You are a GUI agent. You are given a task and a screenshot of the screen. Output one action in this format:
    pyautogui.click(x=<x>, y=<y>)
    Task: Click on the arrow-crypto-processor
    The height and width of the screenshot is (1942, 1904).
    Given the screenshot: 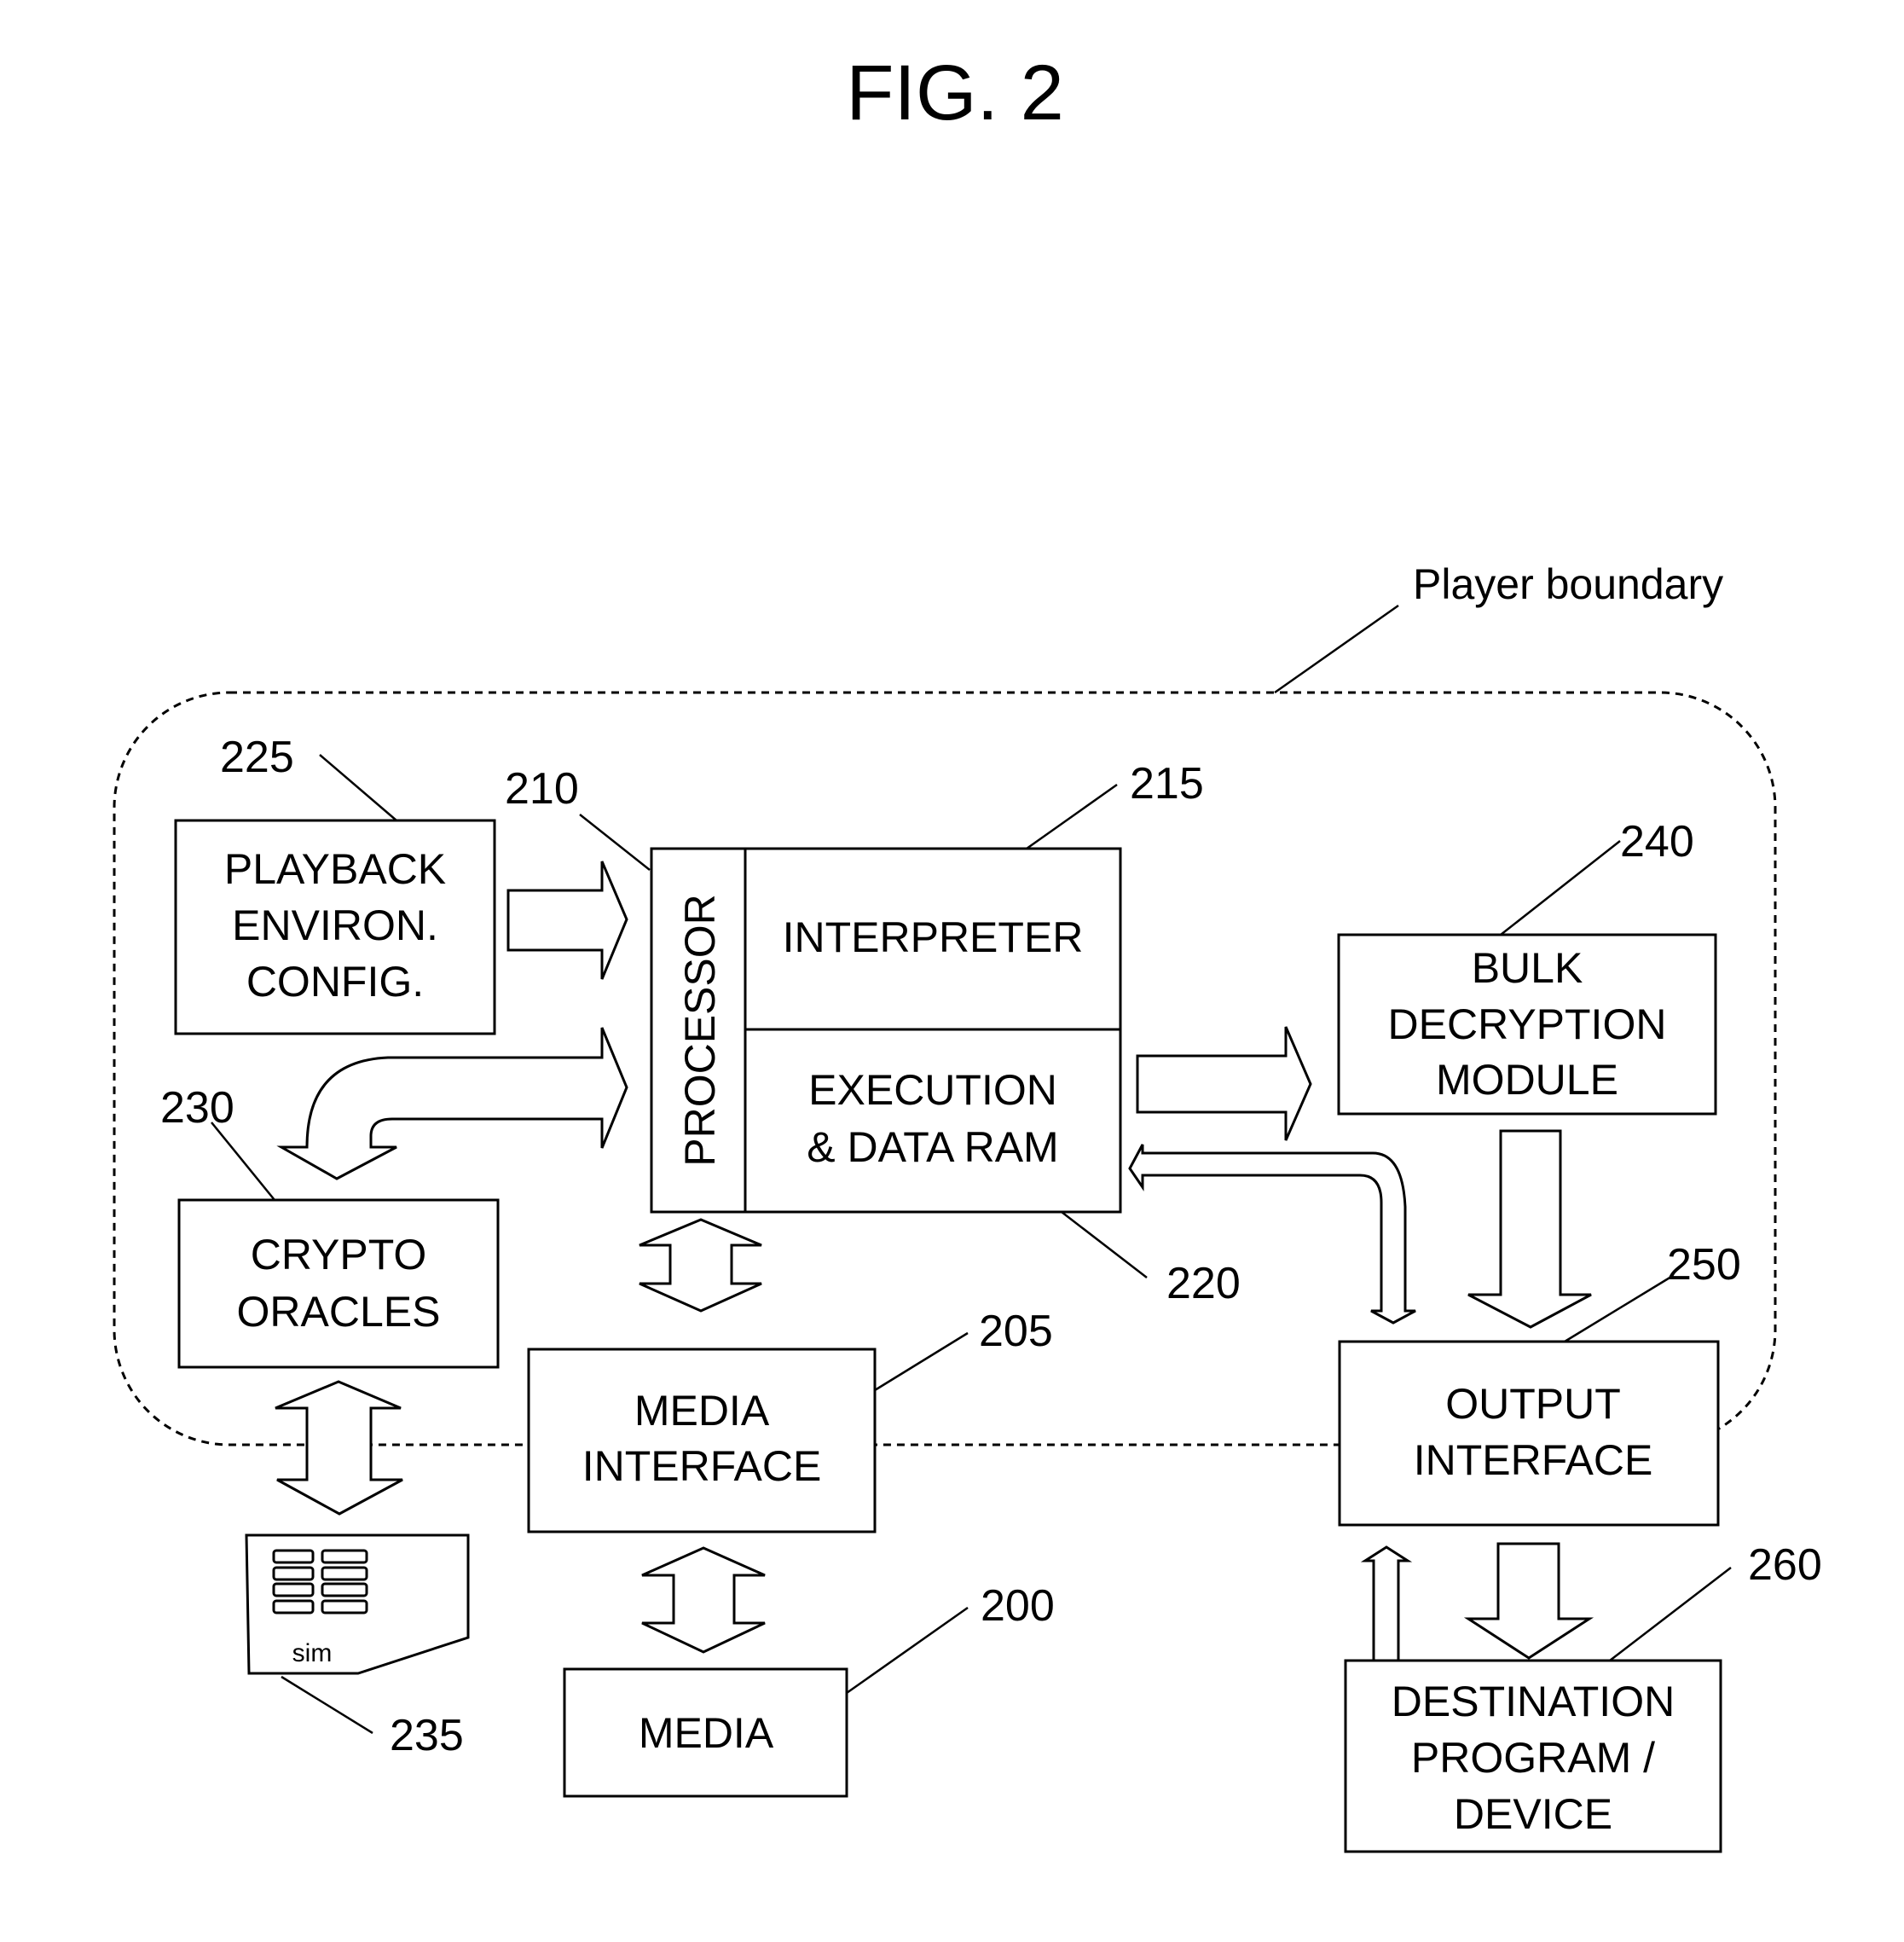 What is the action you would take?
    pyautogui.click(x=452, y=1104)
    